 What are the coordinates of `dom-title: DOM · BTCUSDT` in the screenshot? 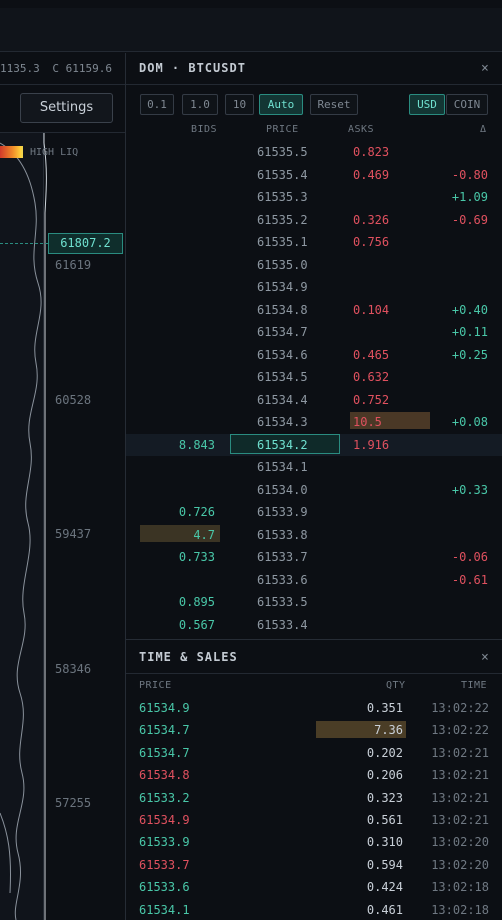 It's located at (192, 68).